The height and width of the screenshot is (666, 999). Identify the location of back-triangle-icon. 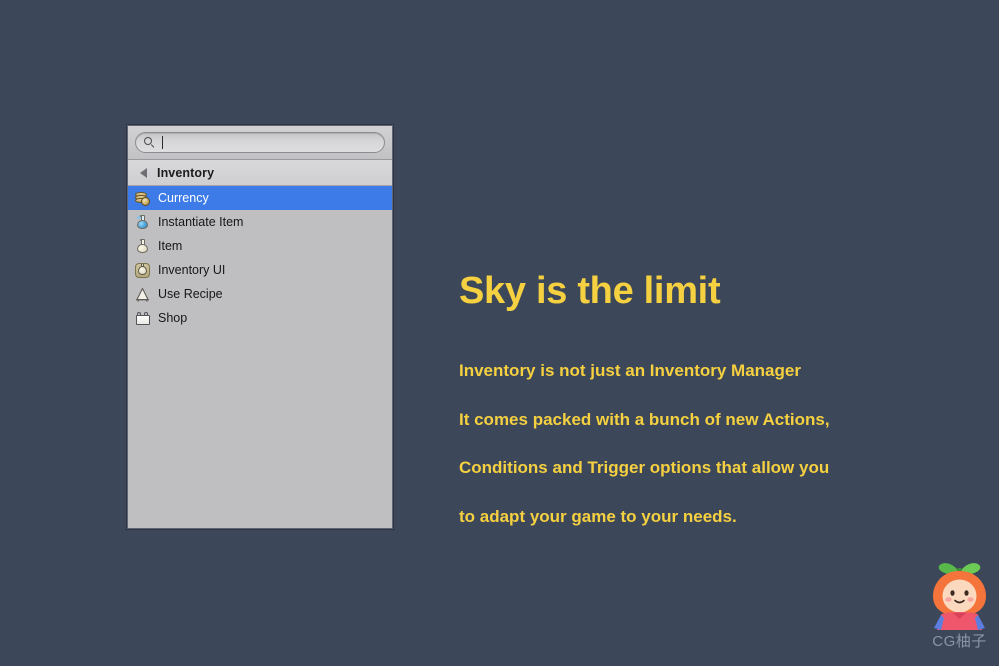
(143, 172).